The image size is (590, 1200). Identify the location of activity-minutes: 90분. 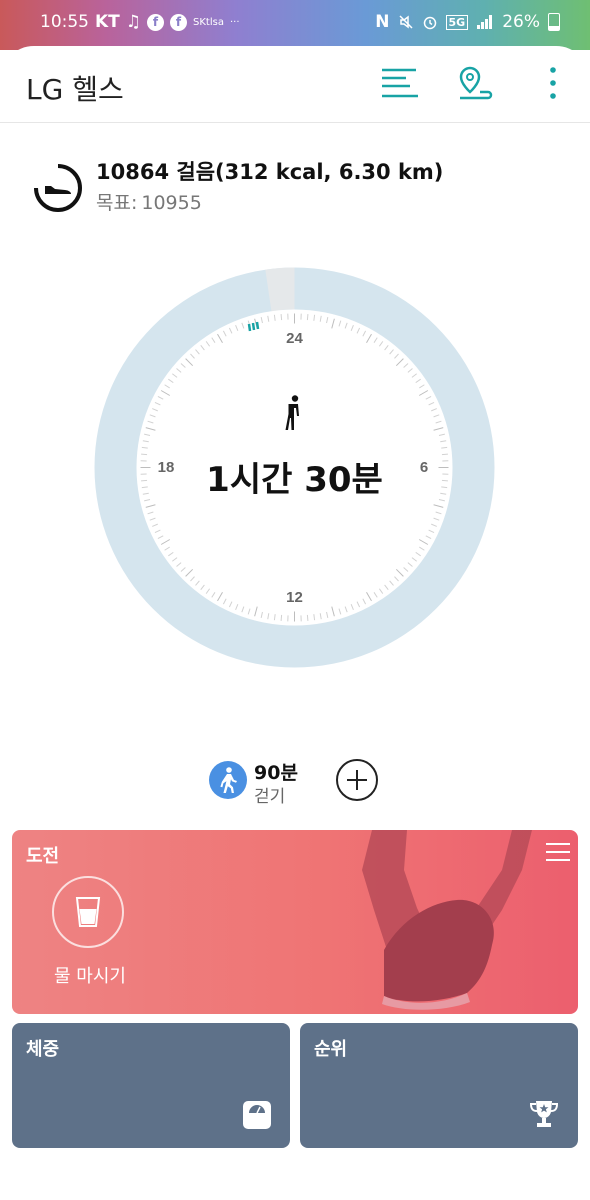
(276, 773).